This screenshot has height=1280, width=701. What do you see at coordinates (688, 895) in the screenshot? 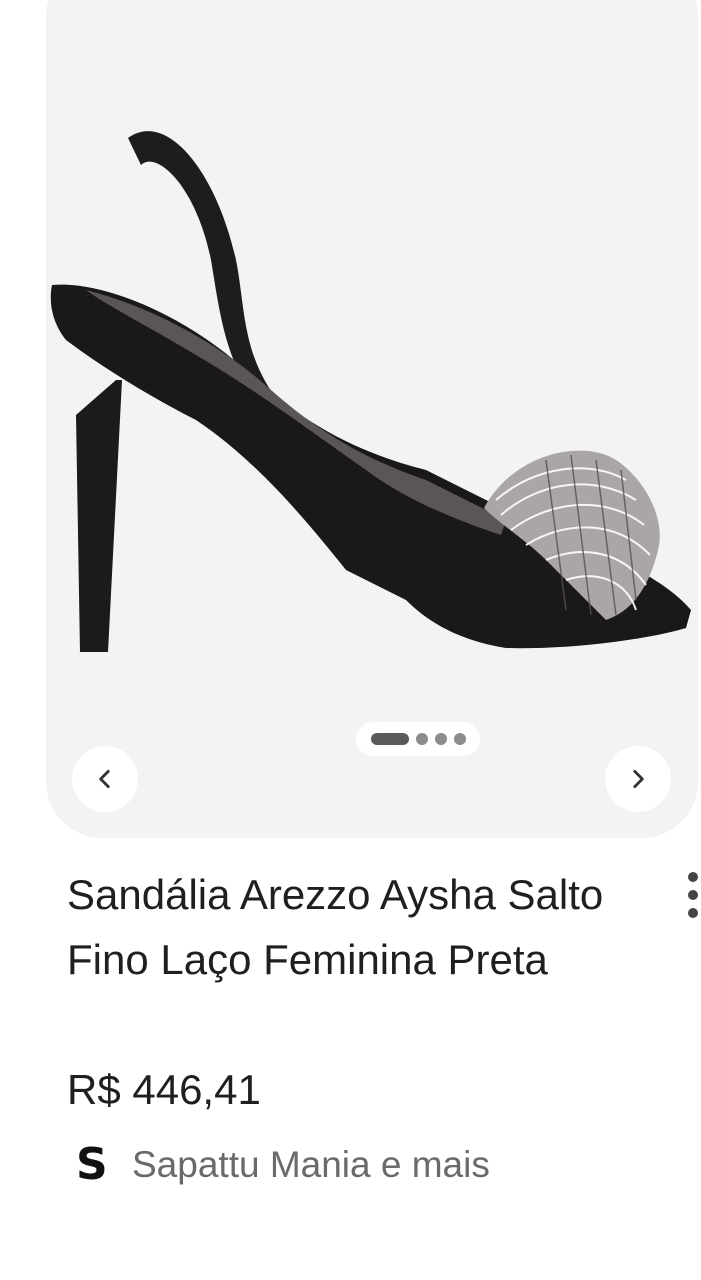
I see `more-options-button` at bounding box center [688, 895].